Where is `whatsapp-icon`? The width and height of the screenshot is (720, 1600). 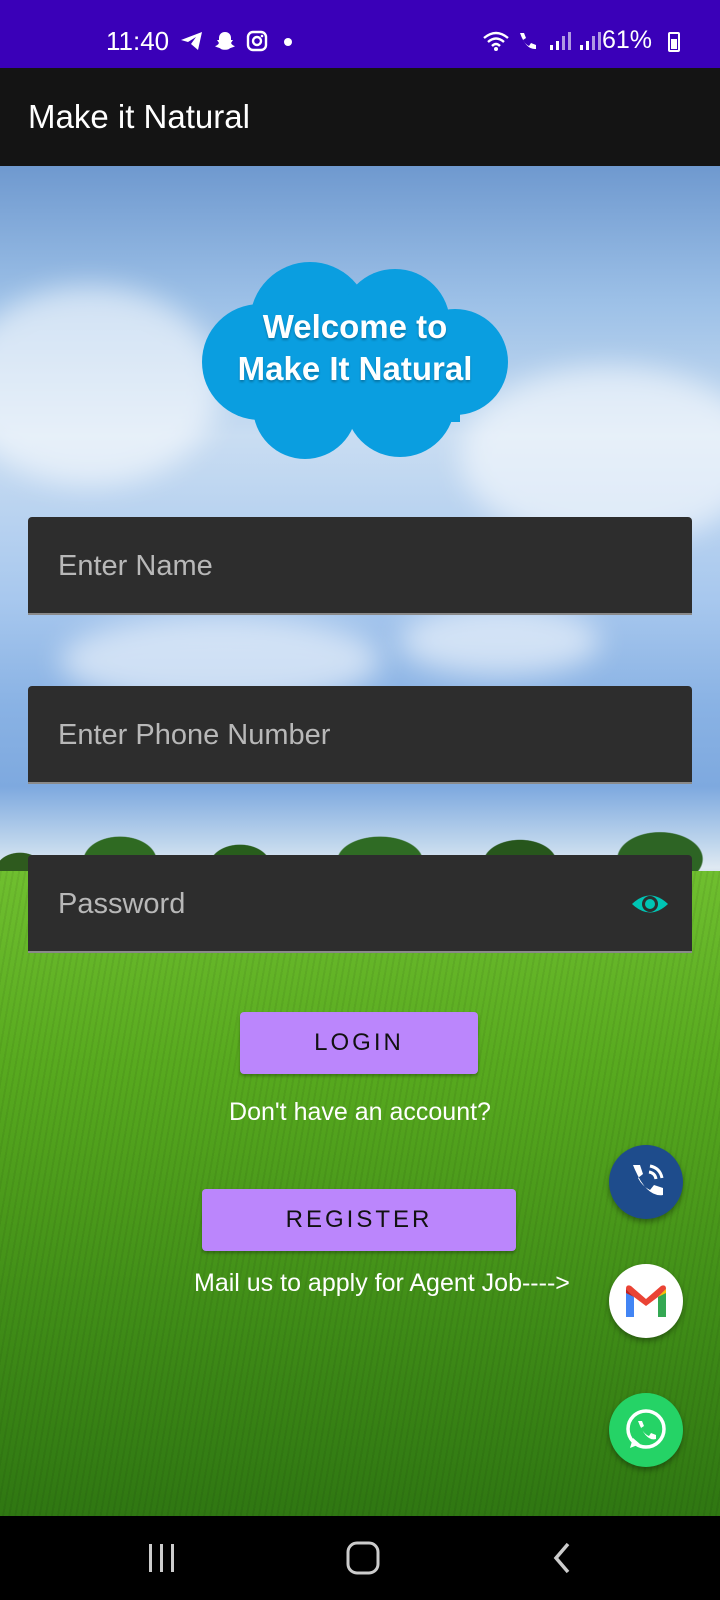
whatsapp-icon is located at coordinates (646, 1429).